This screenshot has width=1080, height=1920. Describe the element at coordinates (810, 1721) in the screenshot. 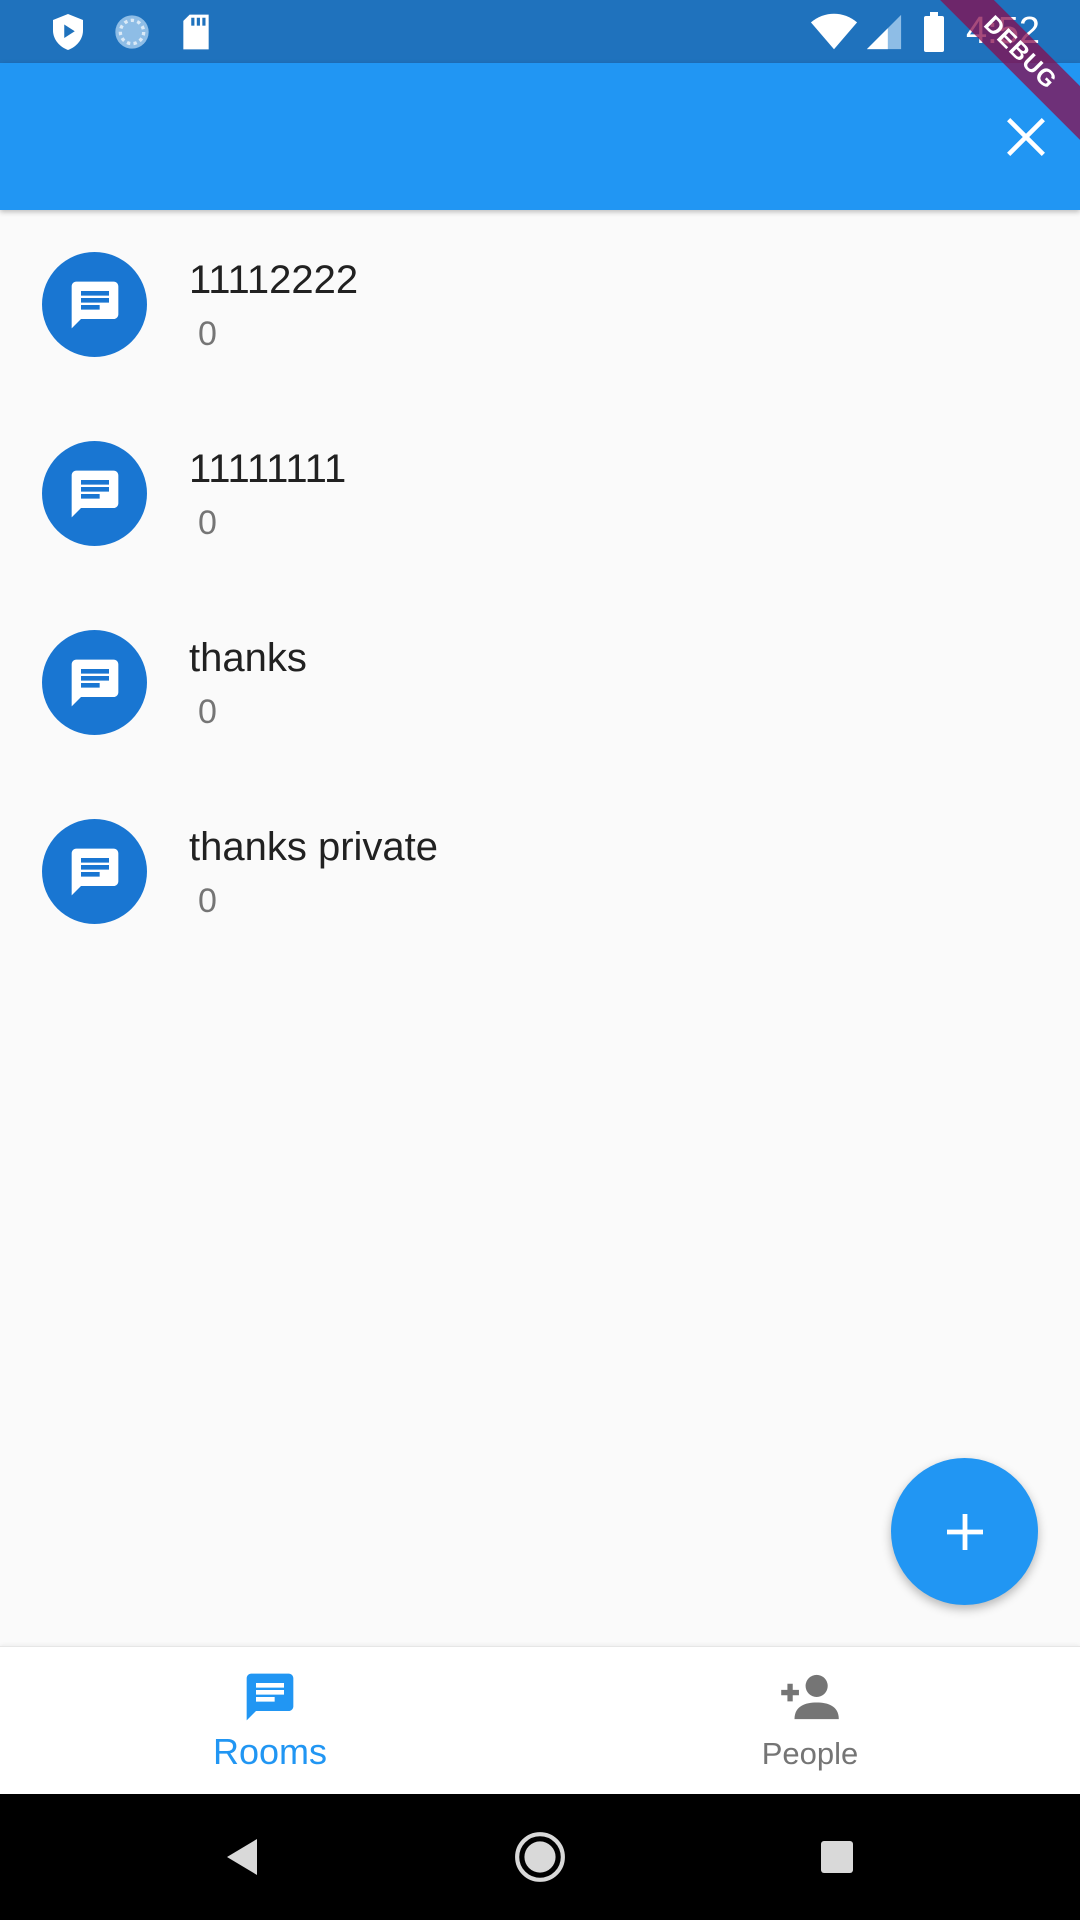

I see `tab-people: People` at that location.